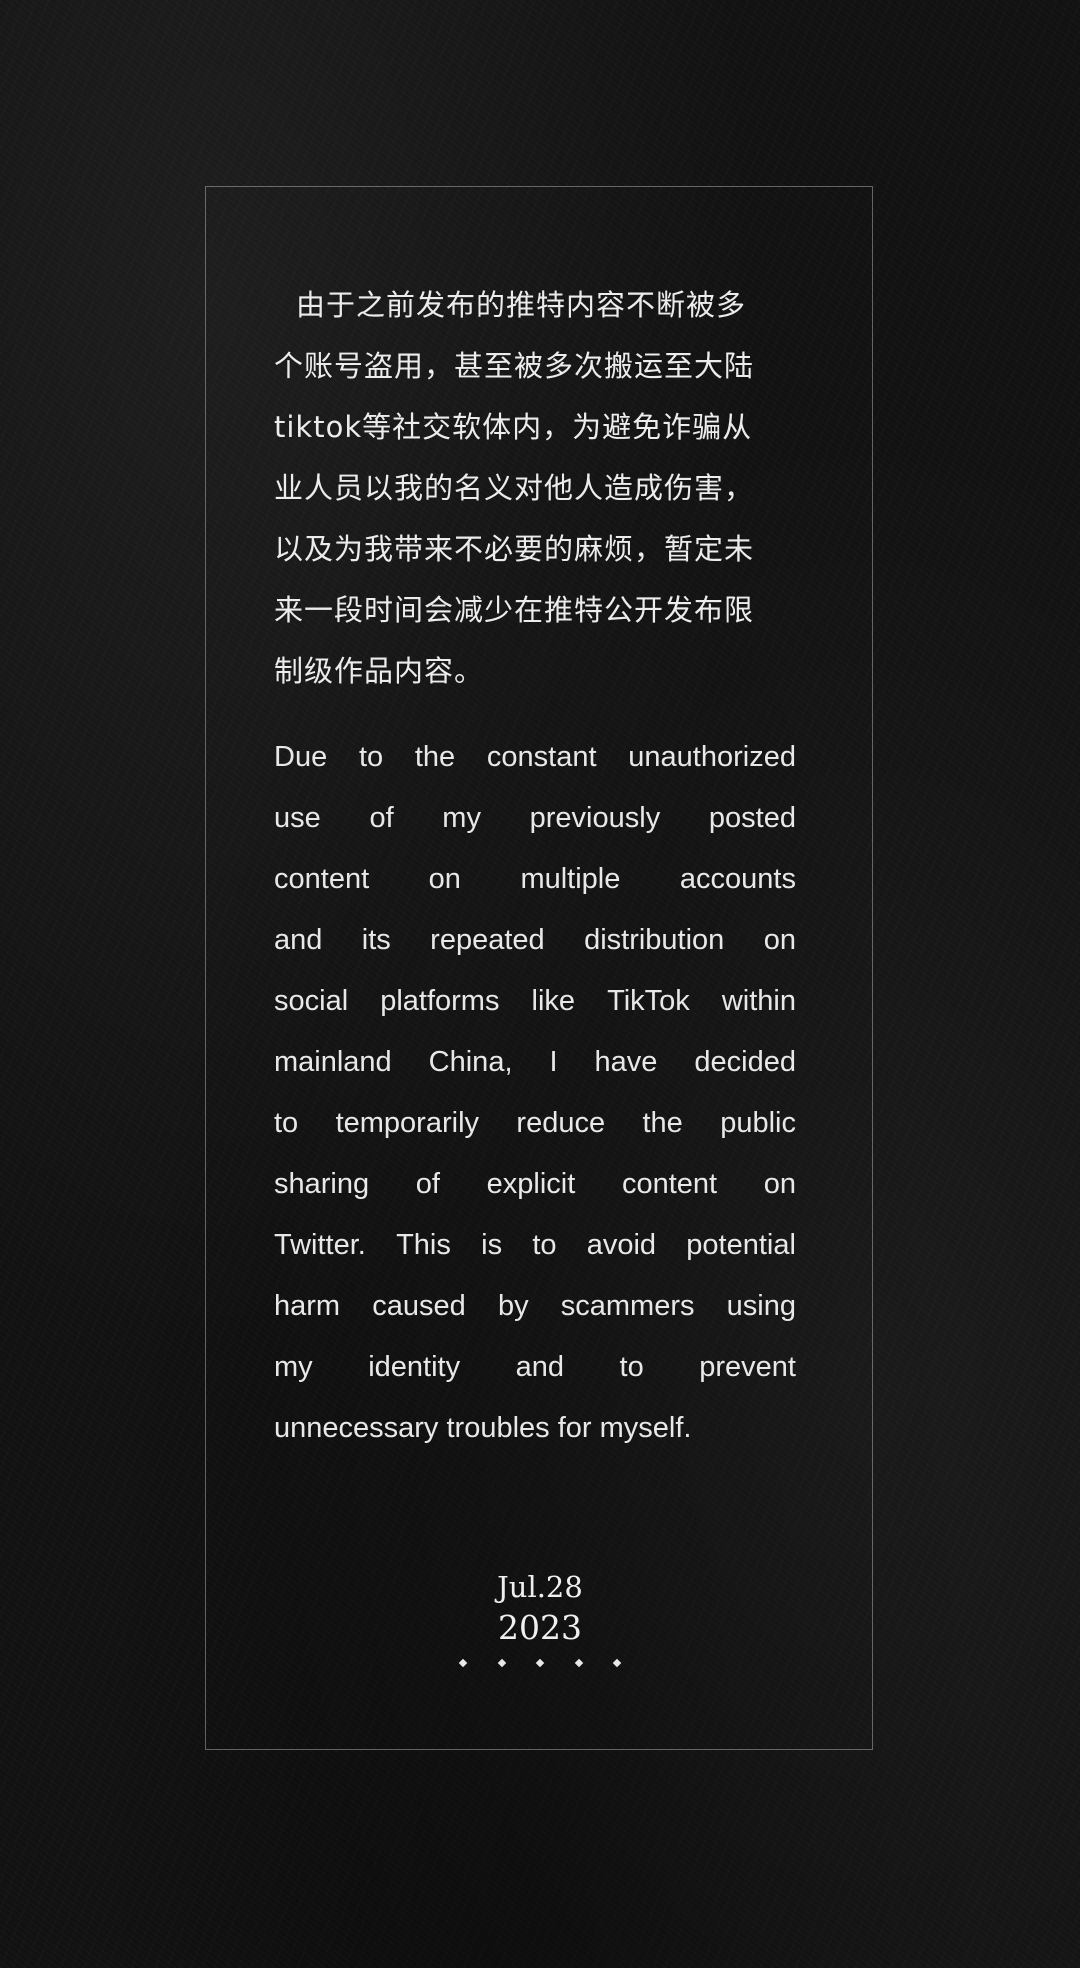  Describe the element at coordinates (521, 305) in the screenshot. I see `chinese-notice-line: 由于之前发布的推特内容不断被多` at that location.